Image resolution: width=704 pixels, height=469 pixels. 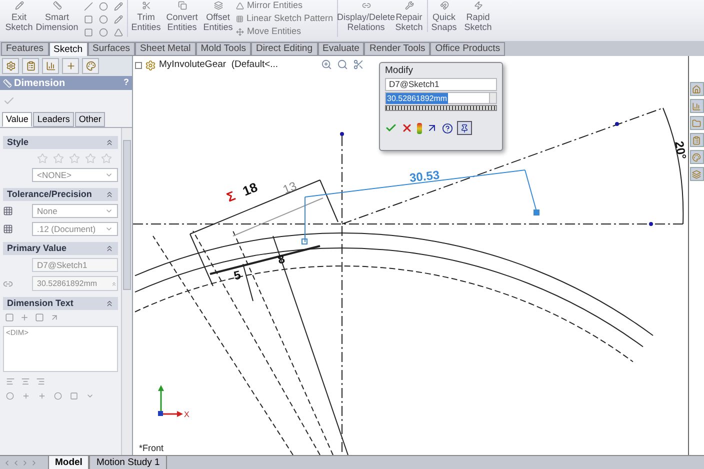 I want to click on group-header: Primary Value, so click(x=60, y=248).